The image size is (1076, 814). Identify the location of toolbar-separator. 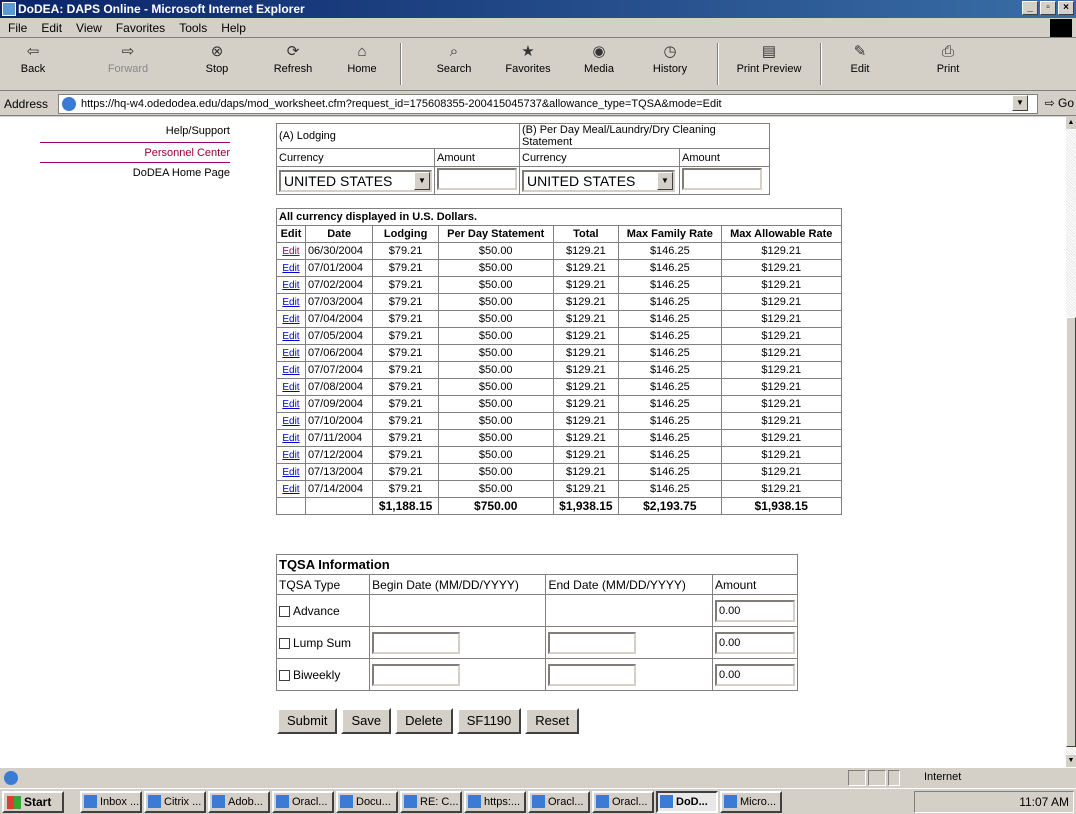
(821, 64).